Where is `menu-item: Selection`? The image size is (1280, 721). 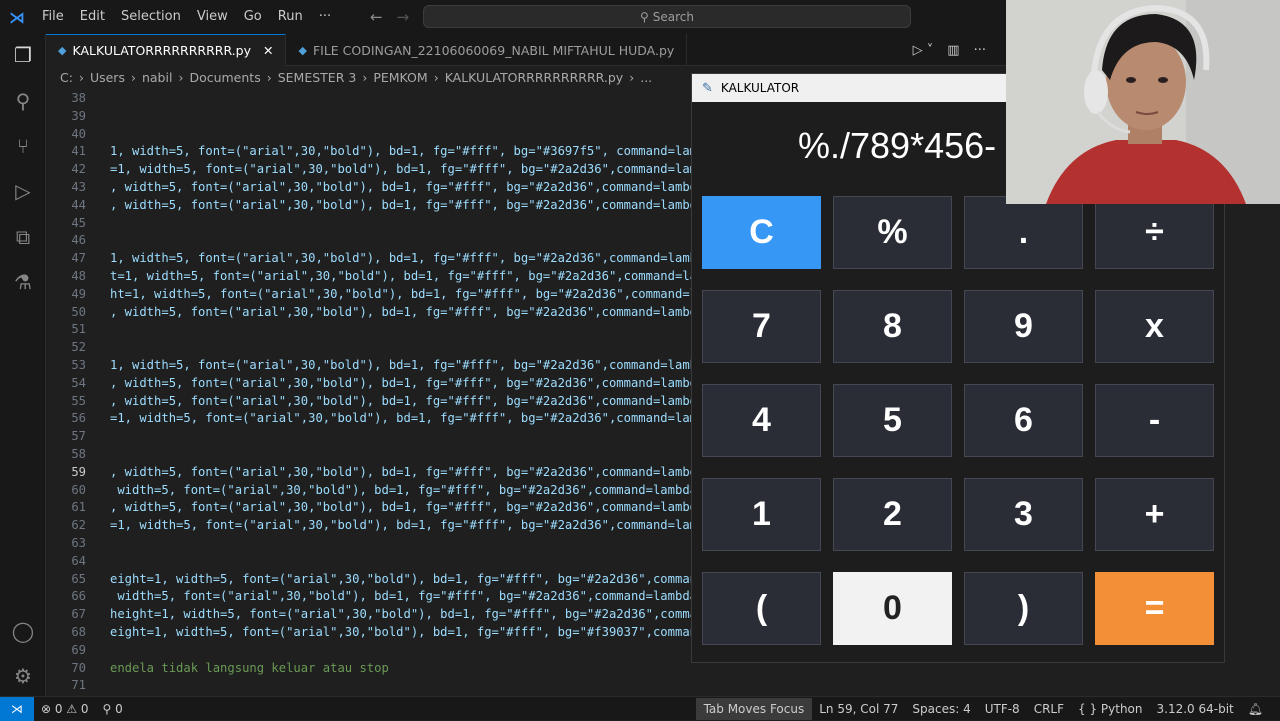
menu-item: Selection is located at coordinates (151, 17).